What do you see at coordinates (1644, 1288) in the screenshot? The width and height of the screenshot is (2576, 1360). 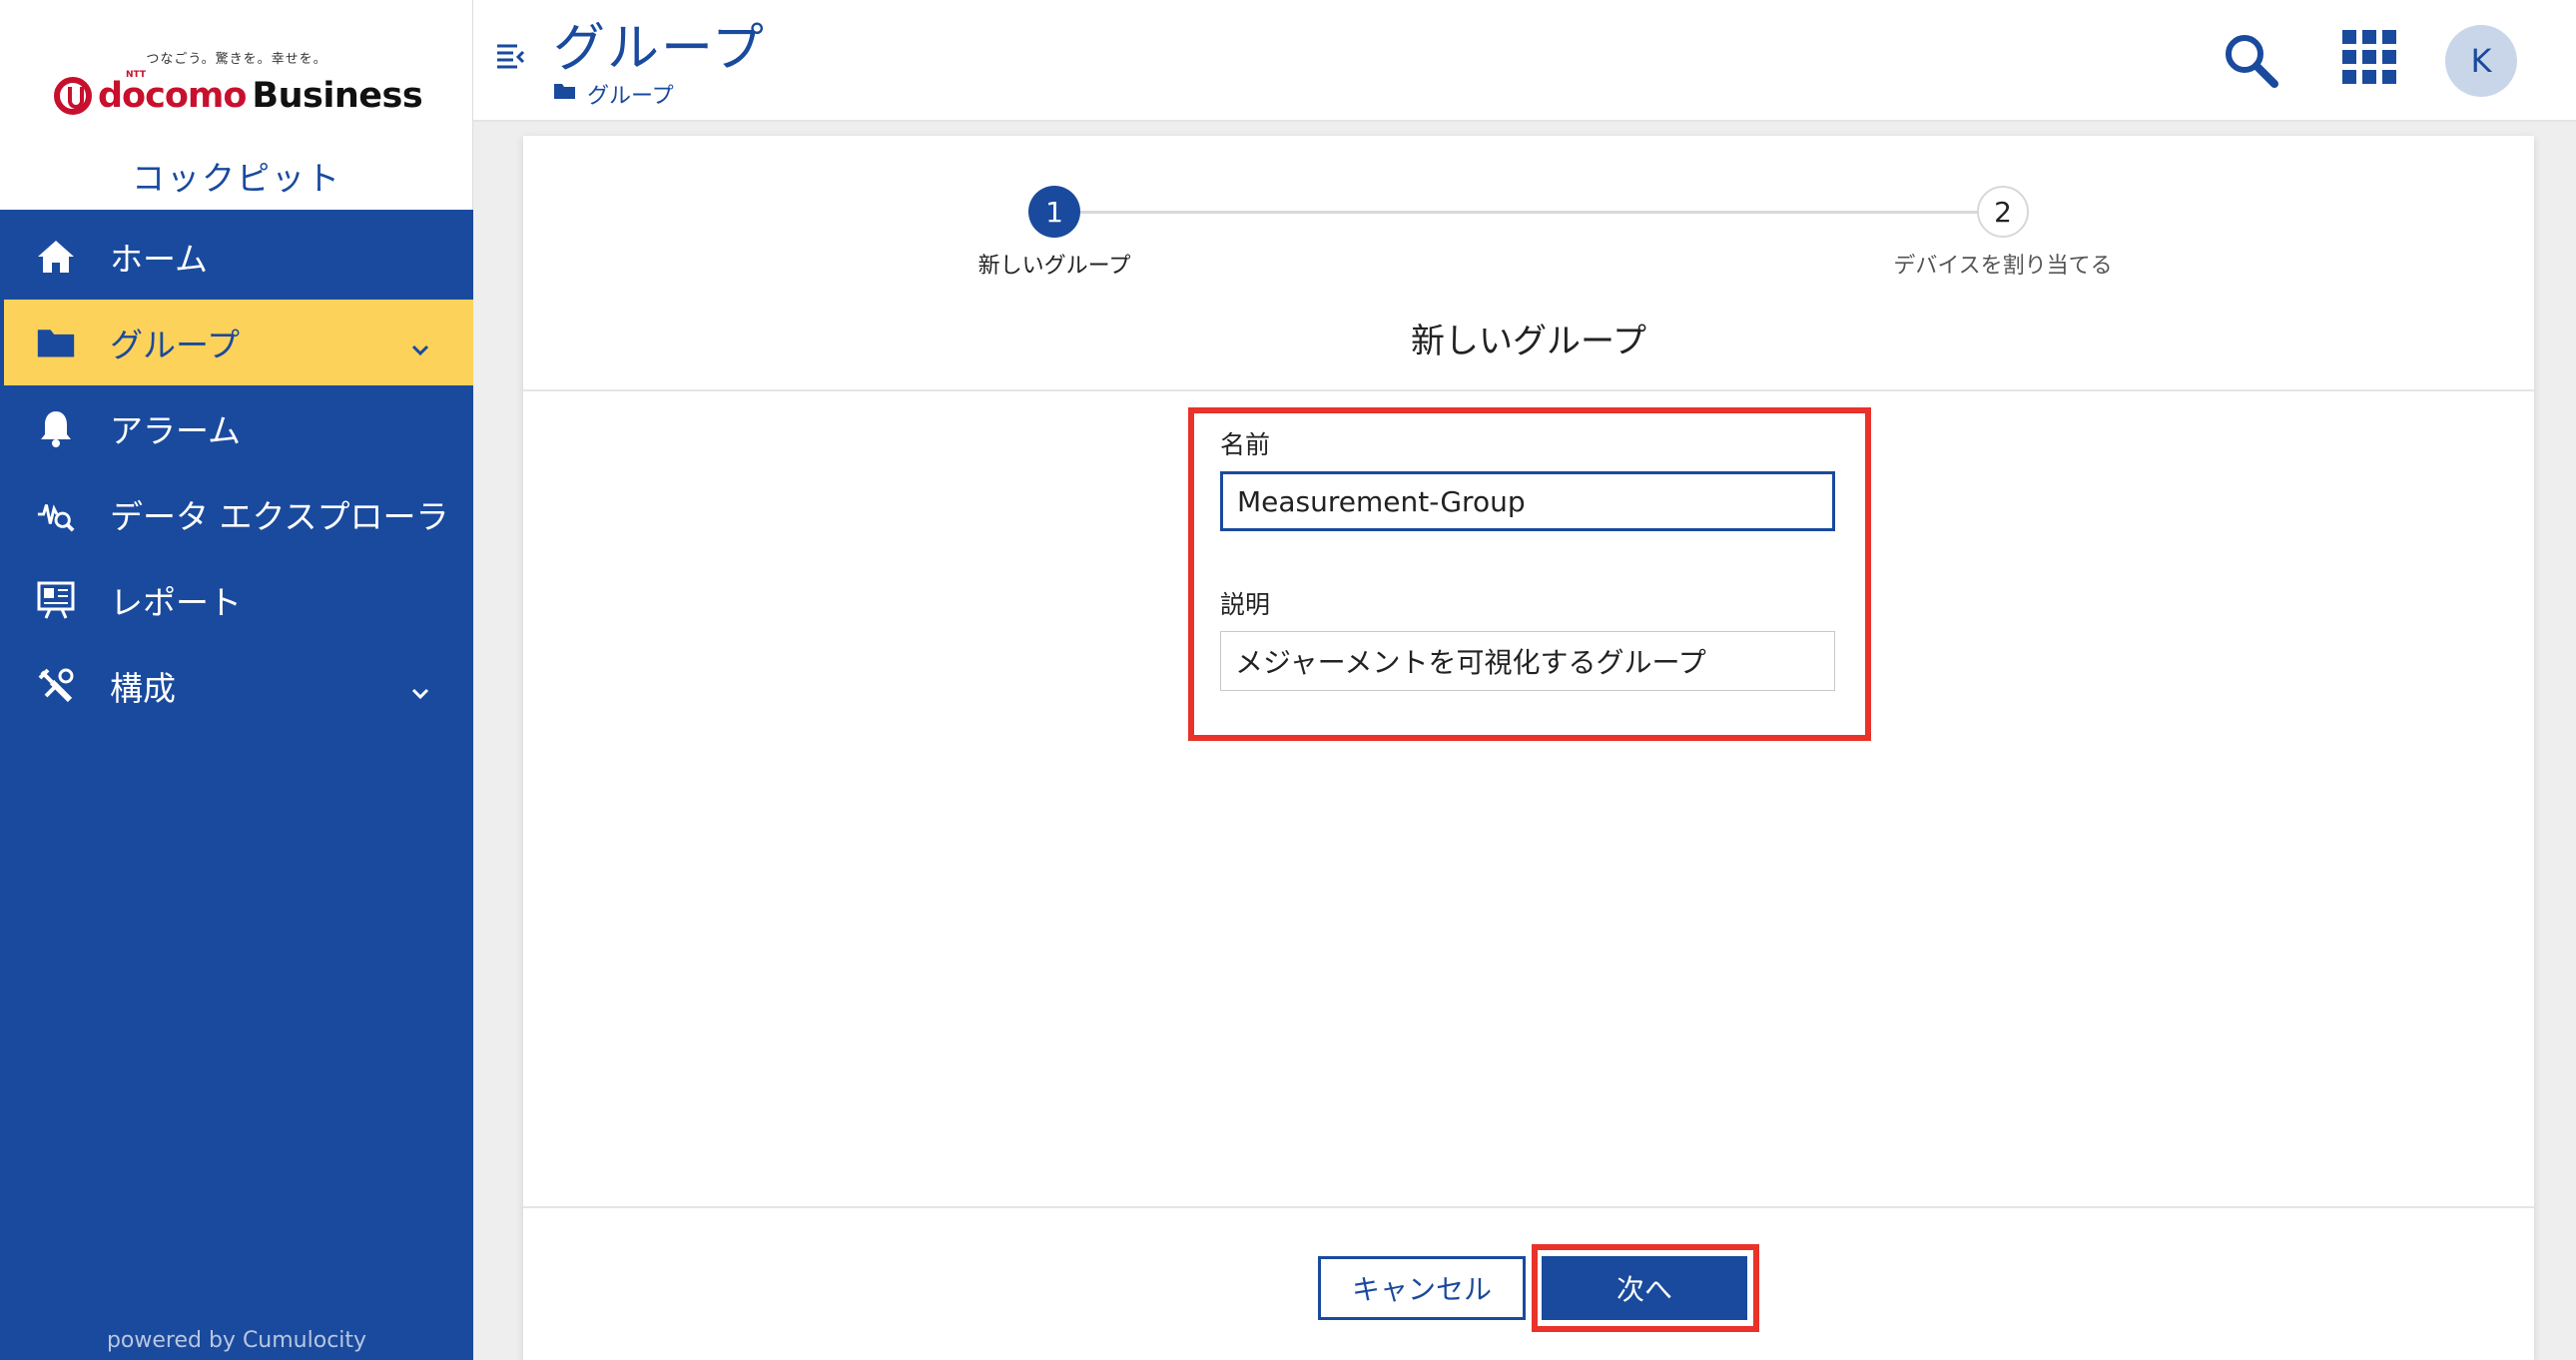 I see `next-button: 次へ` at bounding box center [1644, 1288].